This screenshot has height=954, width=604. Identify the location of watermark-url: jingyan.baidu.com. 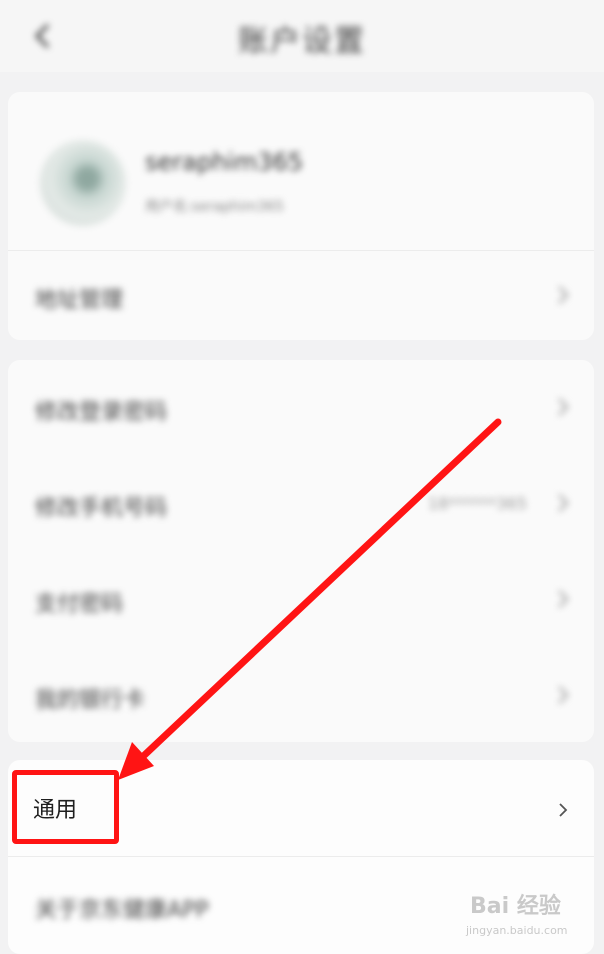
(517, 930).